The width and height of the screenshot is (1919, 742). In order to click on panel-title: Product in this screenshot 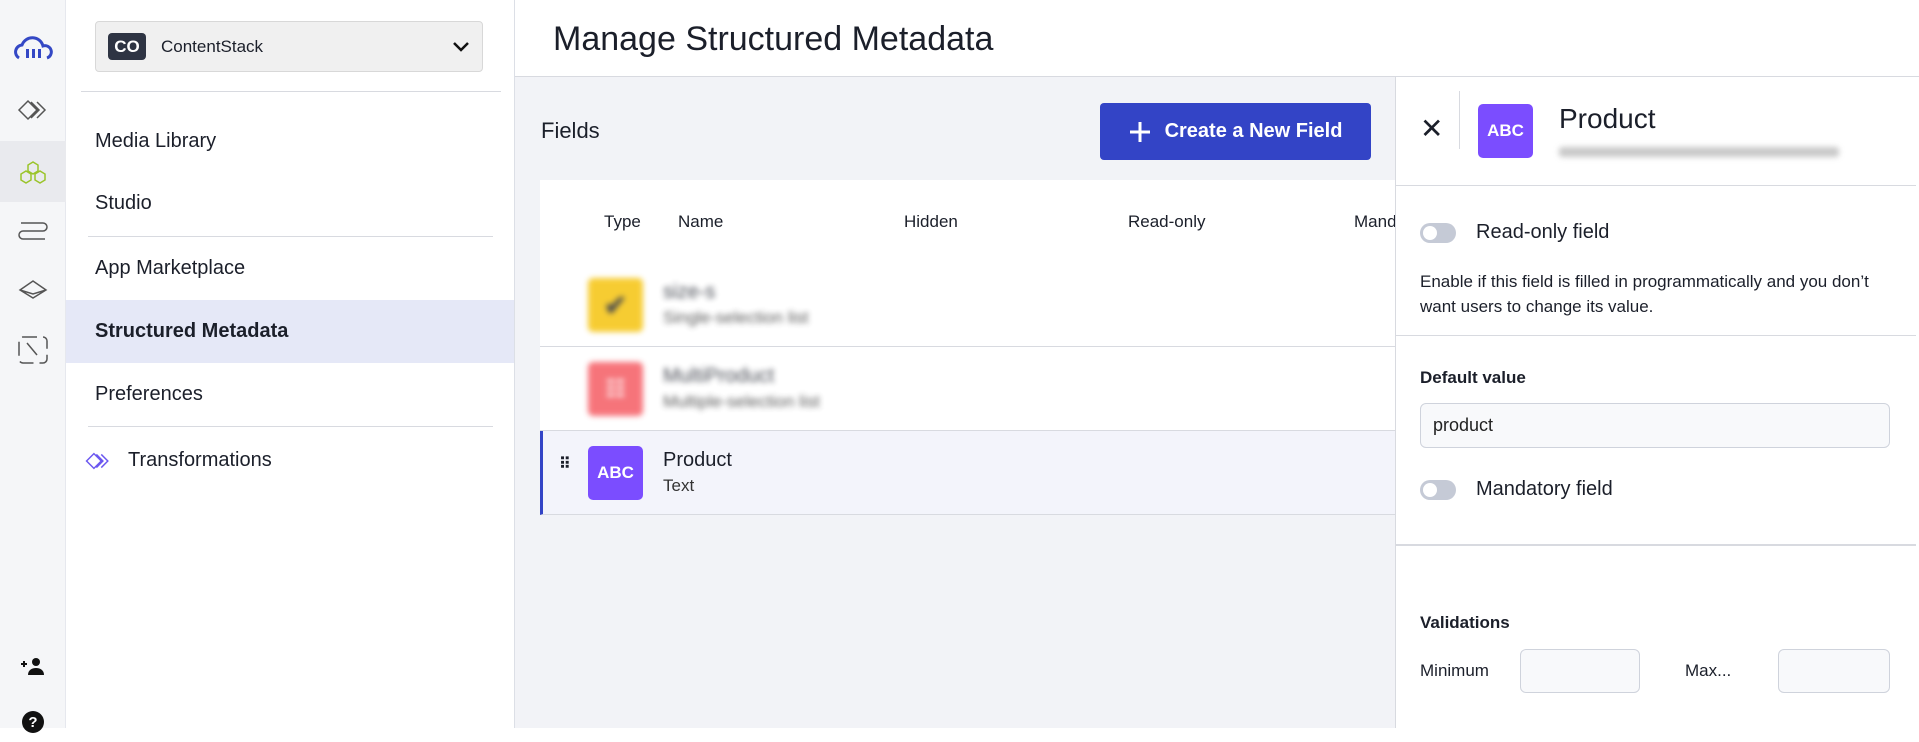, I will do `click(1607, 118)`.